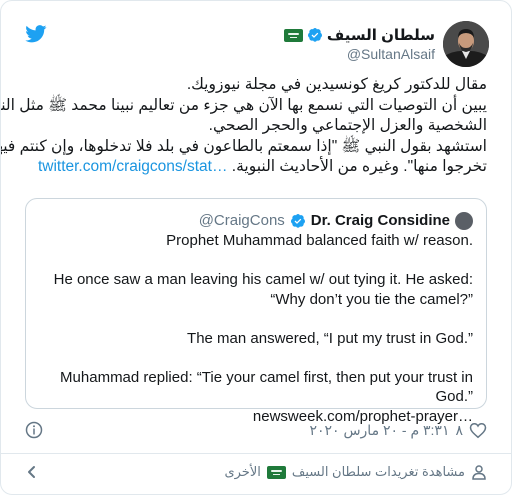  What do you see at coordinates (36, 34) in the screenshot?
I see `twitter-bird-icon` at bounding box center [36, 34].